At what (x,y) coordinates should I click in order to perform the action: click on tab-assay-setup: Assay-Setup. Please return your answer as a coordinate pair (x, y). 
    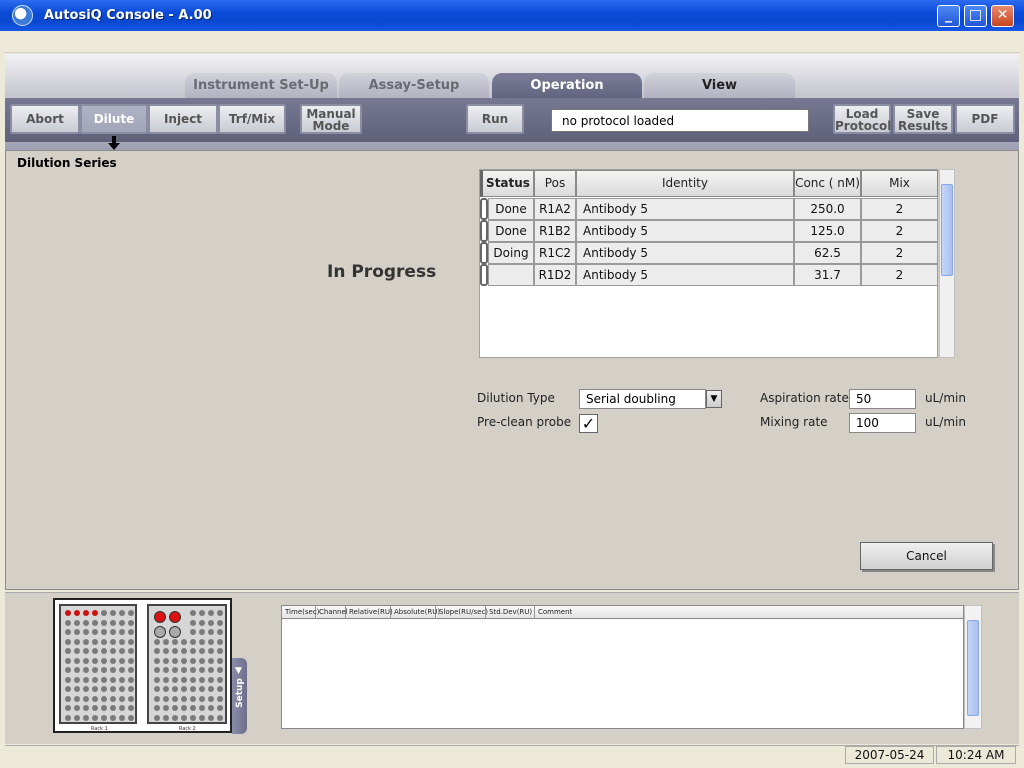
    Looking at the image, I should click on (414, 86).